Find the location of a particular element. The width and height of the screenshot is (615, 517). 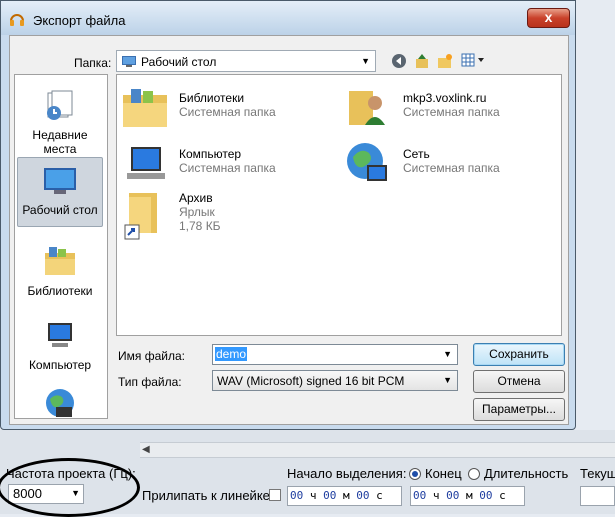

highlight-ellipse is located at coordinates (70, 487).